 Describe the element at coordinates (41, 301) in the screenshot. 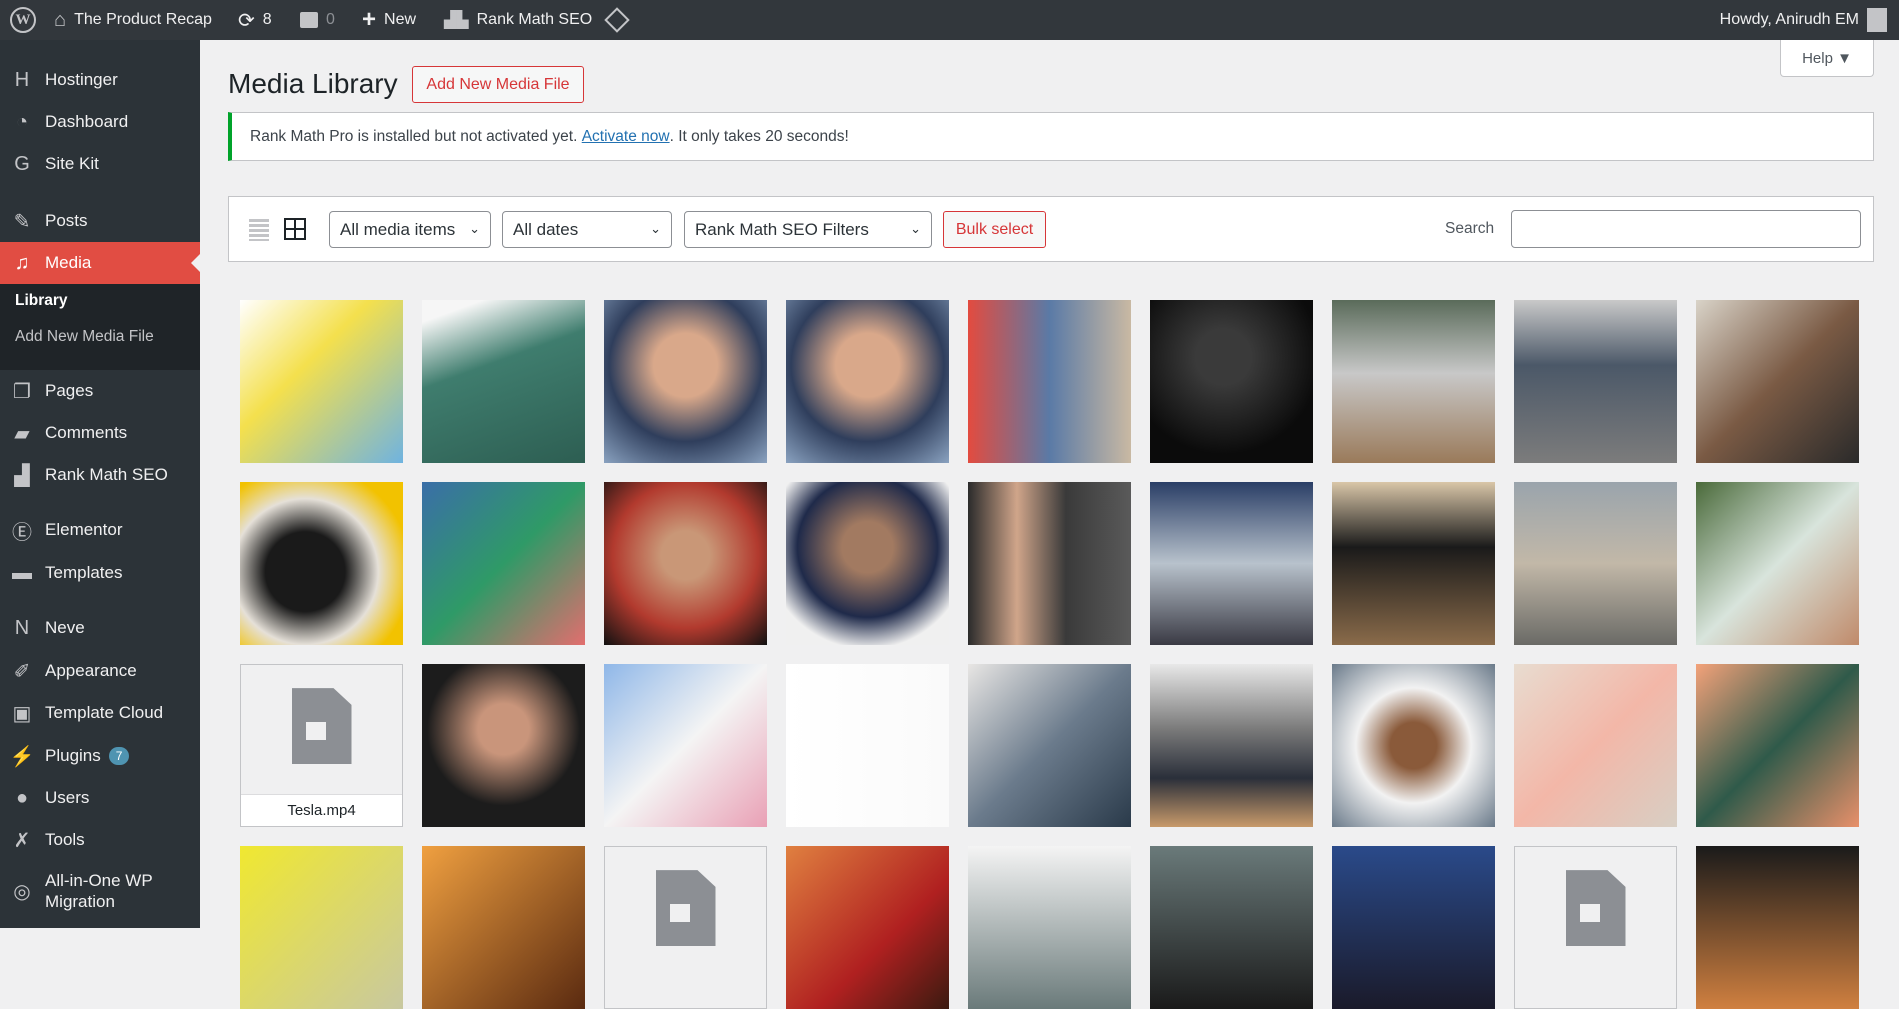

I see `submenu-library: Library` at that location.